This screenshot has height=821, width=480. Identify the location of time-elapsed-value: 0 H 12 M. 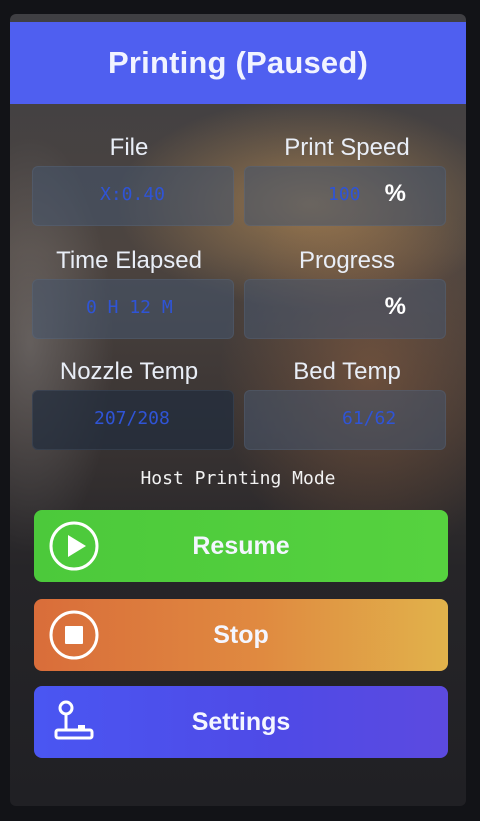
(129, 307).